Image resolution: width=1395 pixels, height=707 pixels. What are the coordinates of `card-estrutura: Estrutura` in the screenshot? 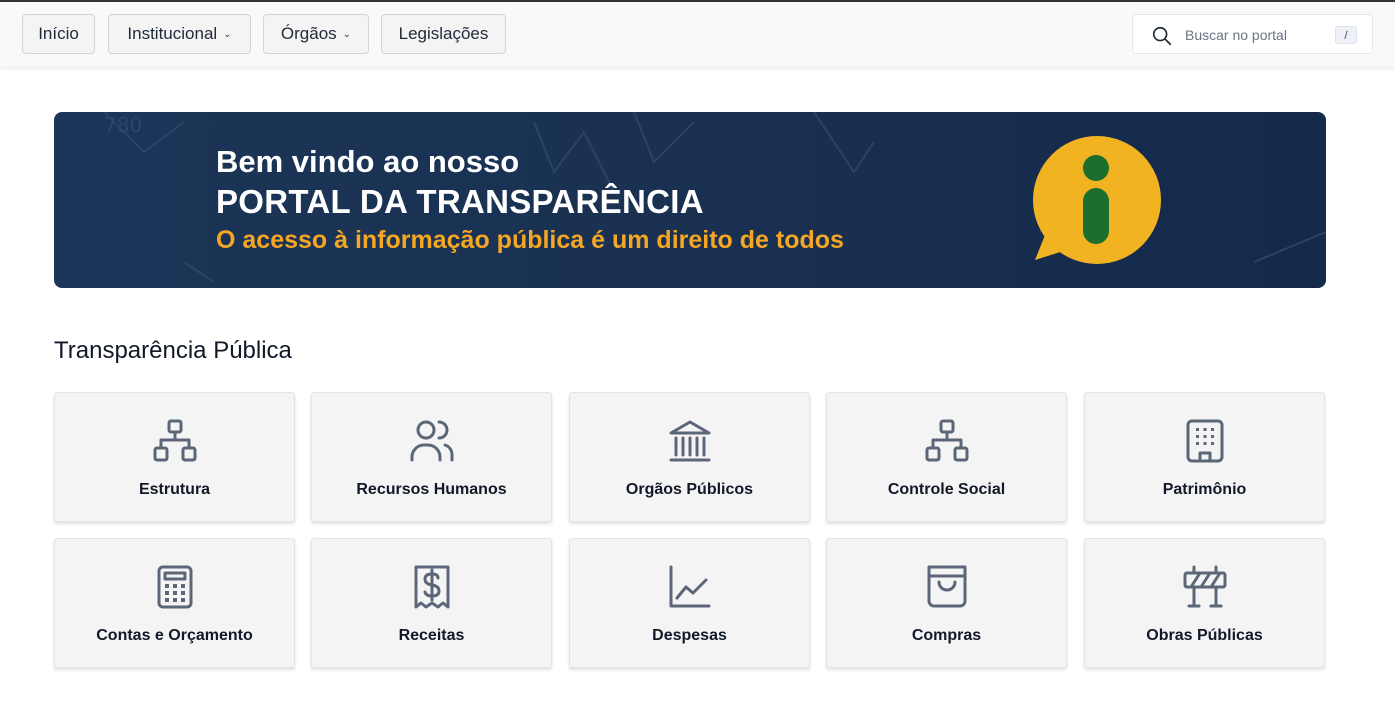 It's located at (174, 457).